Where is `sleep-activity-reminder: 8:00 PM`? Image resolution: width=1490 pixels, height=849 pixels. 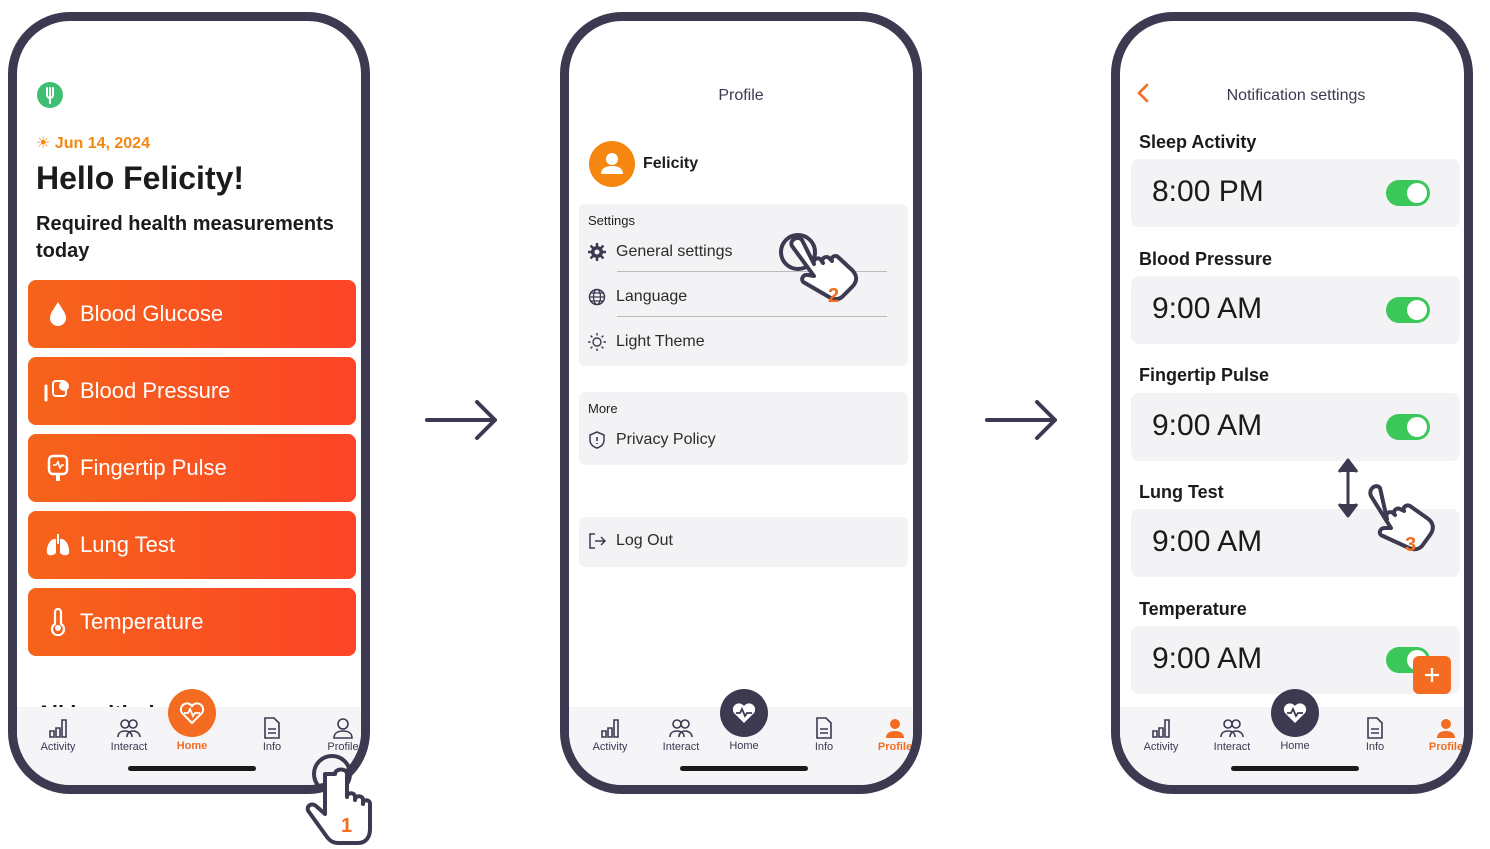
sleep-activity-reminder: 8:00 PM is located at coordinates (1295, 193).